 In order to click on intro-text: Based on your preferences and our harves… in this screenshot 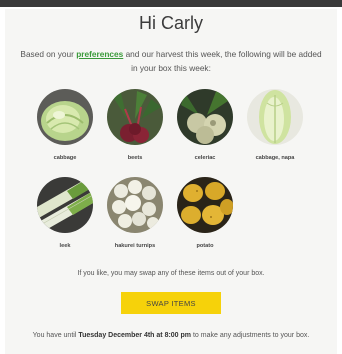, I will do `click(171, 61)`.